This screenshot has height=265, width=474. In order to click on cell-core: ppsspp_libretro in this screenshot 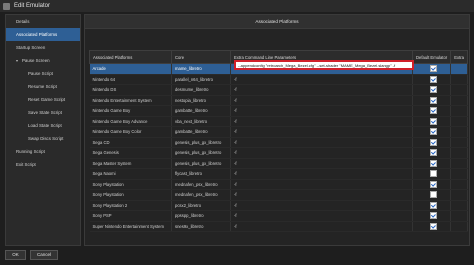, I will do `click(201, 216)`.